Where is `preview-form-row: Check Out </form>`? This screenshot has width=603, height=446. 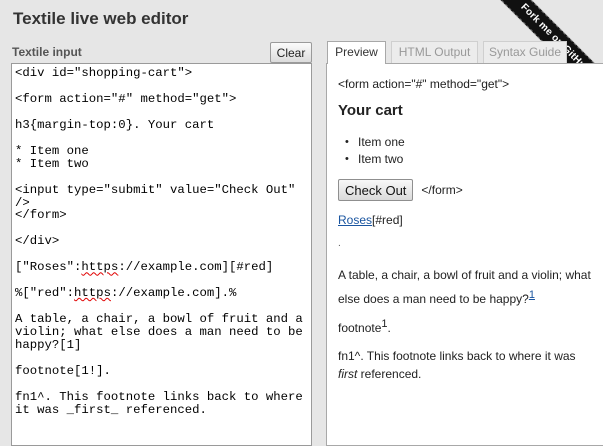 preview-form-row: Check Out </form> is located at coordinates (400, 190).